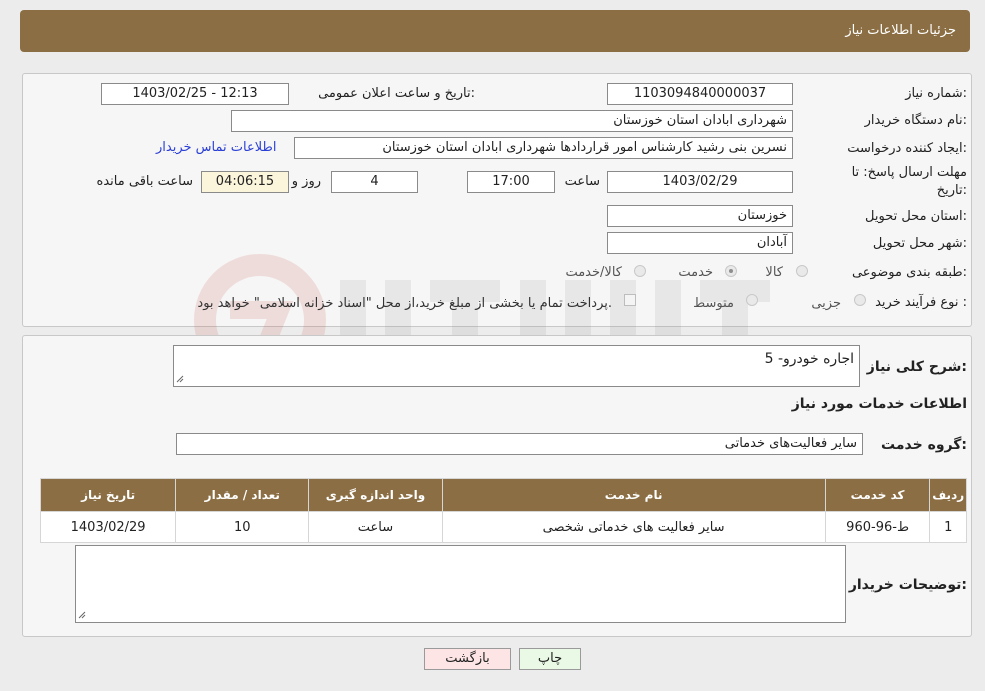  Describe the element at coordinates (633, 495) in the screenshot. I see `col-header-service-name: نام خدمت` at that location.